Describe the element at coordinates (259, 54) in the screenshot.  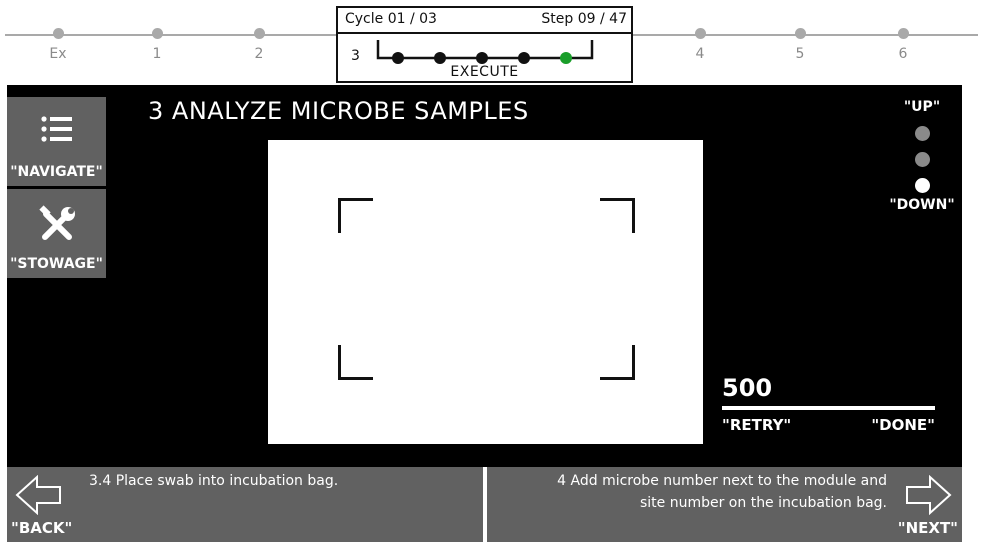
I see `timeline-node-label: 2` at that location.